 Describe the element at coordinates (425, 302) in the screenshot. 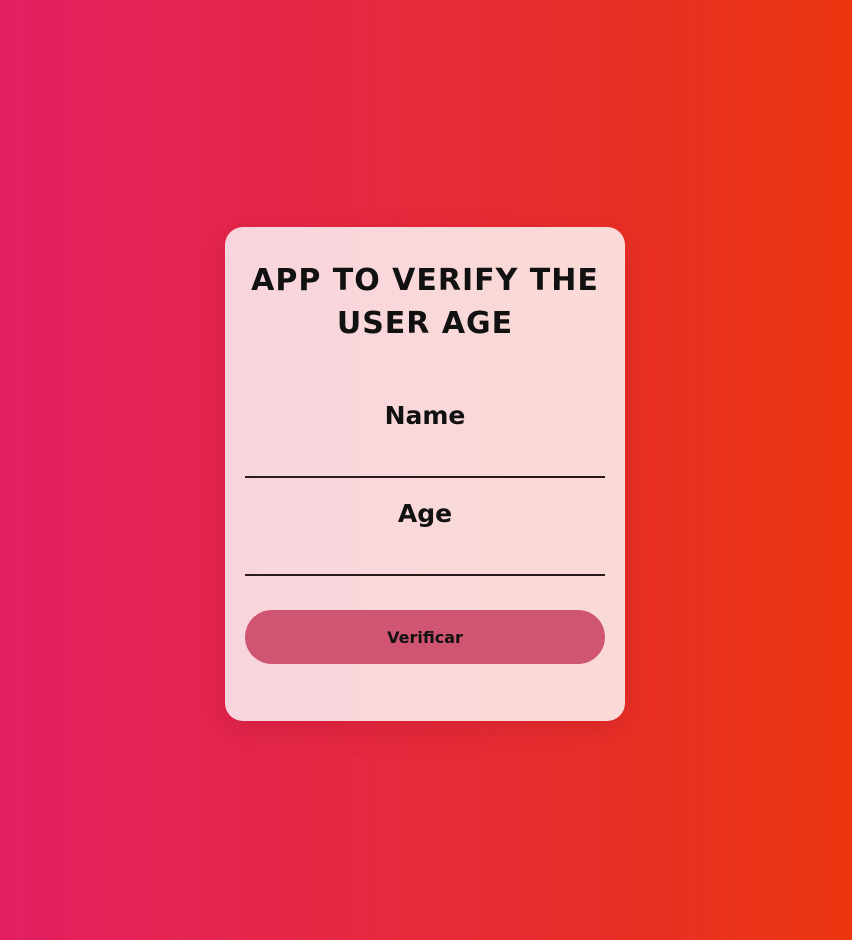

I see `page-title: APP TO VERIFY THE USER AGE` at that location.